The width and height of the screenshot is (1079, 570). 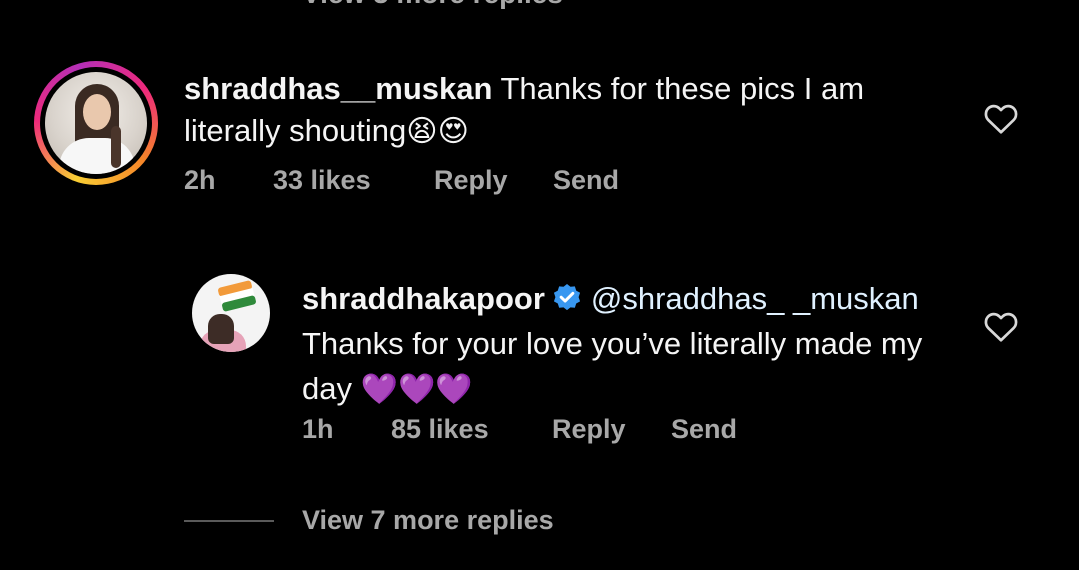 I want to click on view-more-replies-top: View 5 more replies, so click(x=432, y=5).